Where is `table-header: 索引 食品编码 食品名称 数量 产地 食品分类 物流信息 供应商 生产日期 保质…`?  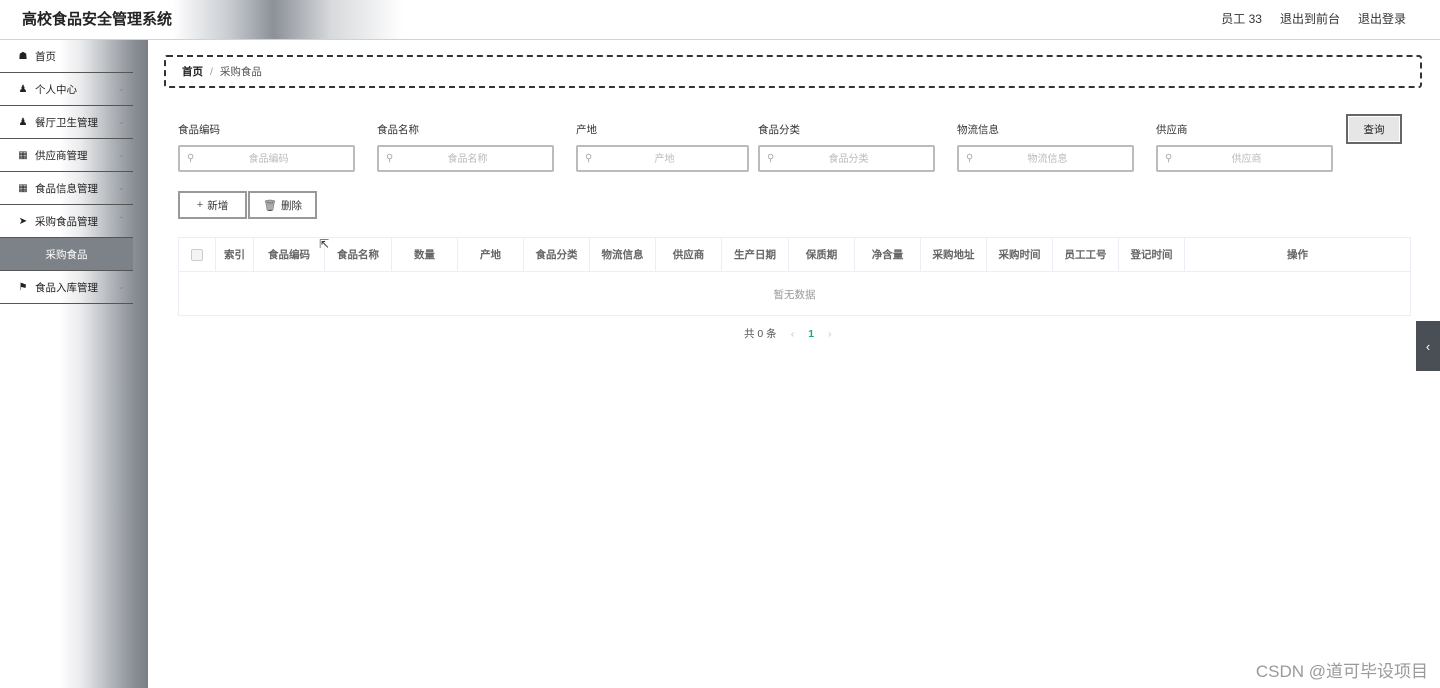
table-header: 索引 食品编码 食品名称 数量 产地 食品分类 物流信息 供应商 生产日期 保质… is located at coordinates (794, 255).